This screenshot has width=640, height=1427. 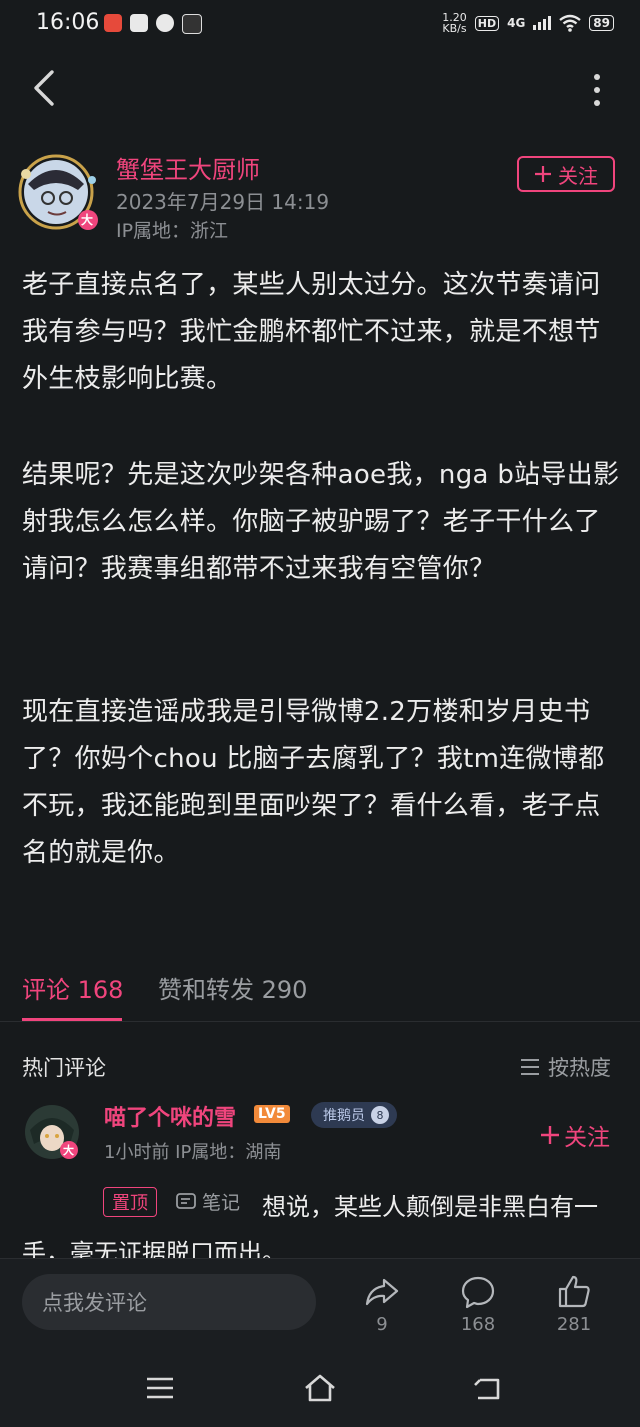 I want to click on share-count: 9, so click(x=382, y=1324).